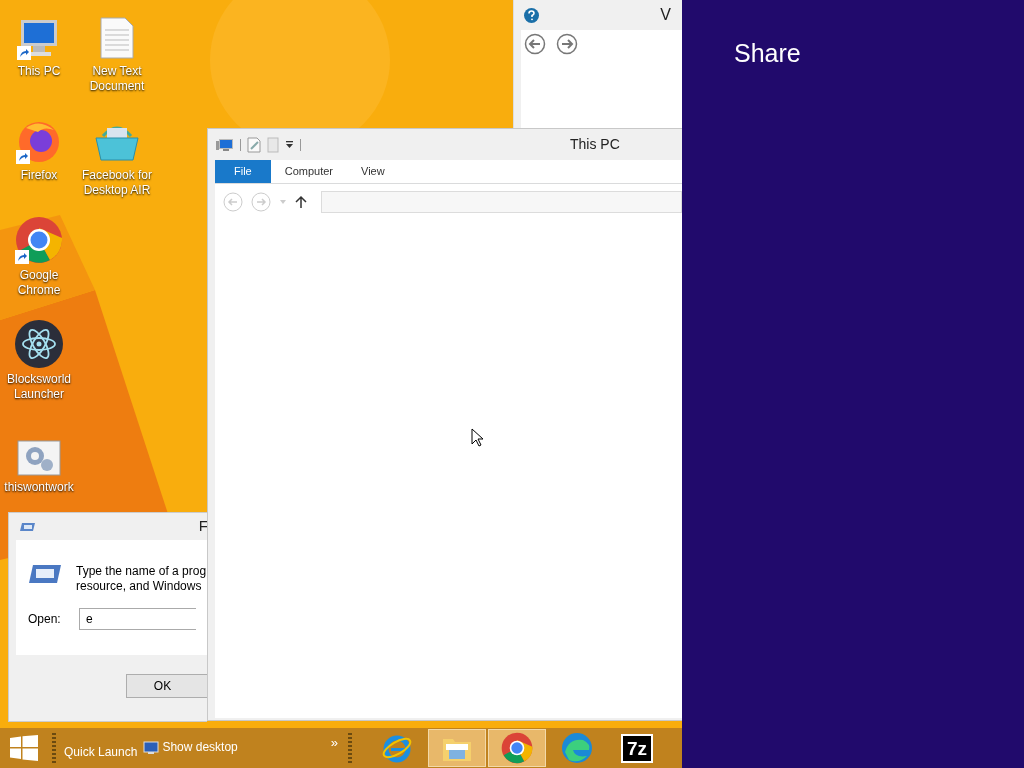 The width and height of the screenshot is (1024, 768). Describe the element at coordinates (39, 387) in the screenshot. I see `desktop-icon-label: Blocksworld Launcher` at that location.